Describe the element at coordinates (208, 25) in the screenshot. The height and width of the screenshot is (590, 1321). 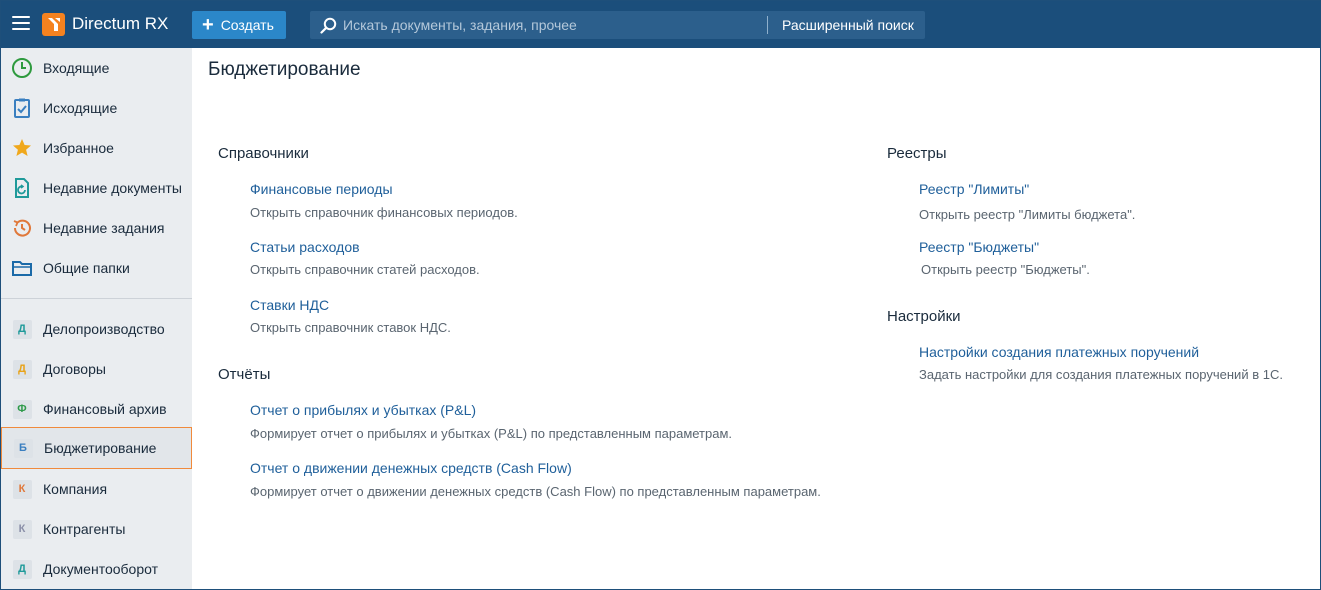
I see `plus-icon: +` at that location.